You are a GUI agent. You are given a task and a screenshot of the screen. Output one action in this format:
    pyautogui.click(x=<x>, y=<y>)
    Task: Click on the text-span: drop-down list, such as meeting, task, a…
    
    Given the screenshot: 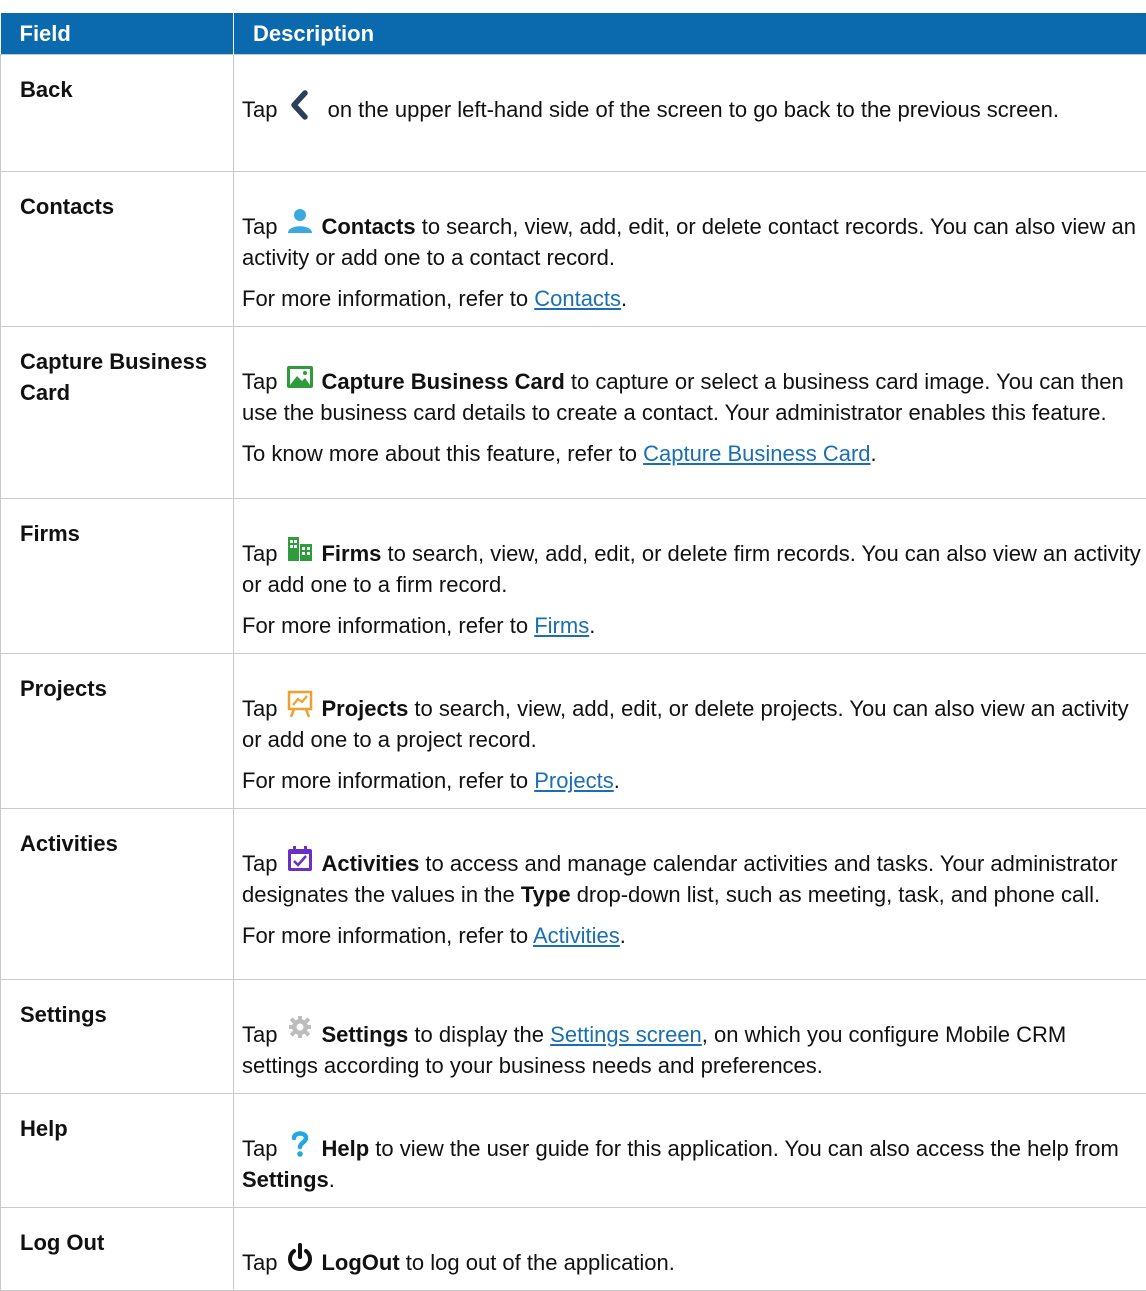 What is the action you would take?
    pyautogui.click(x=836, y=894)
    